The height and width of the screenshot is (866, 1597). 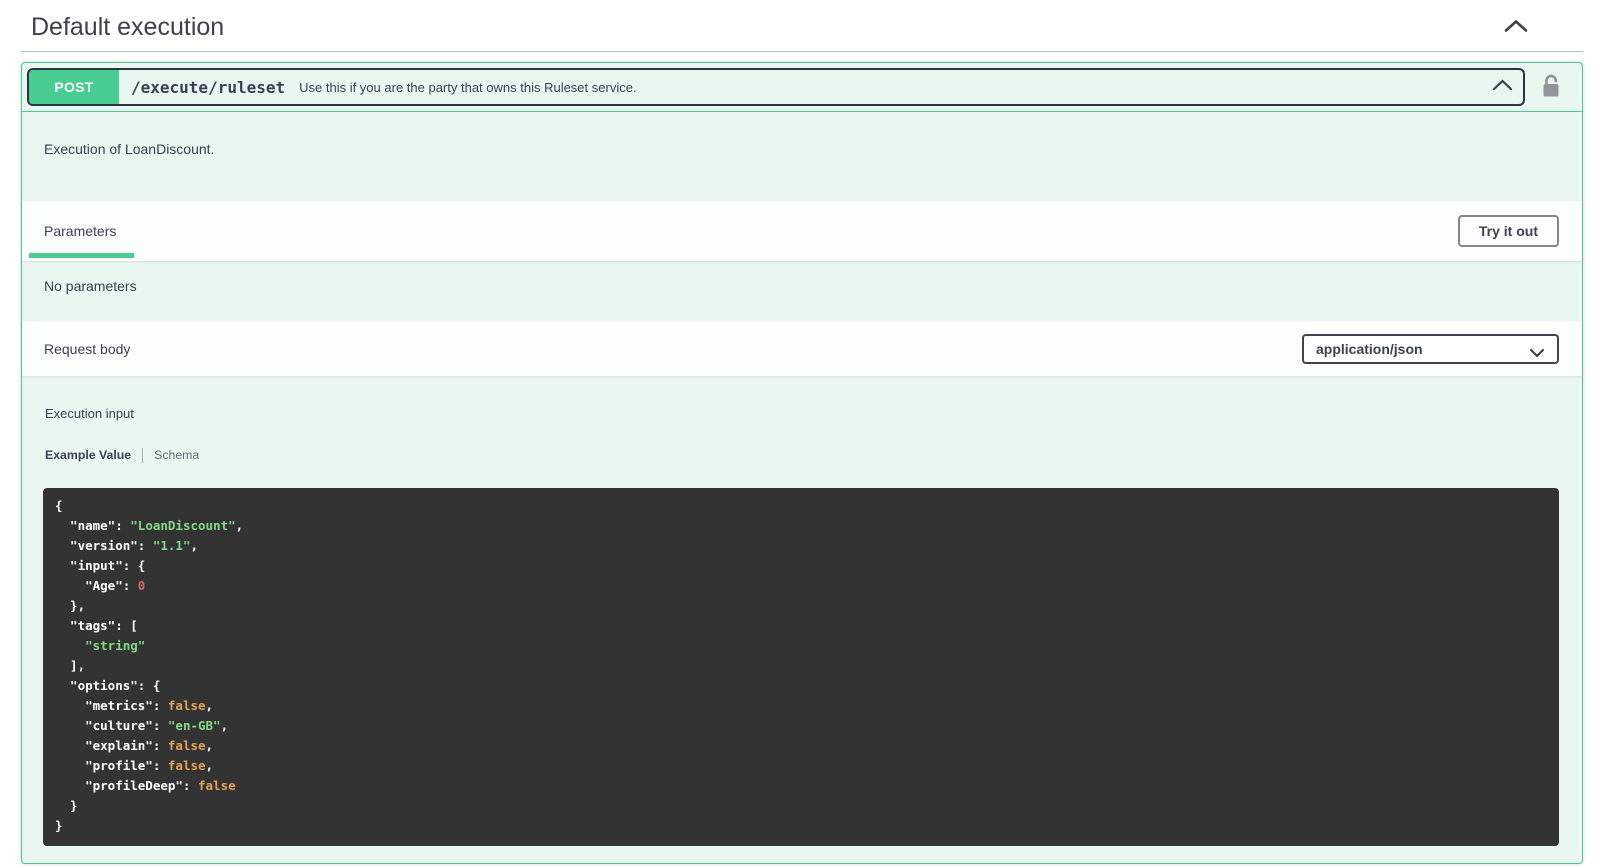 What do you see at coordinates (143, 455) in the screenshot?
I see `tab-divider` at bounding box center [143, 455].